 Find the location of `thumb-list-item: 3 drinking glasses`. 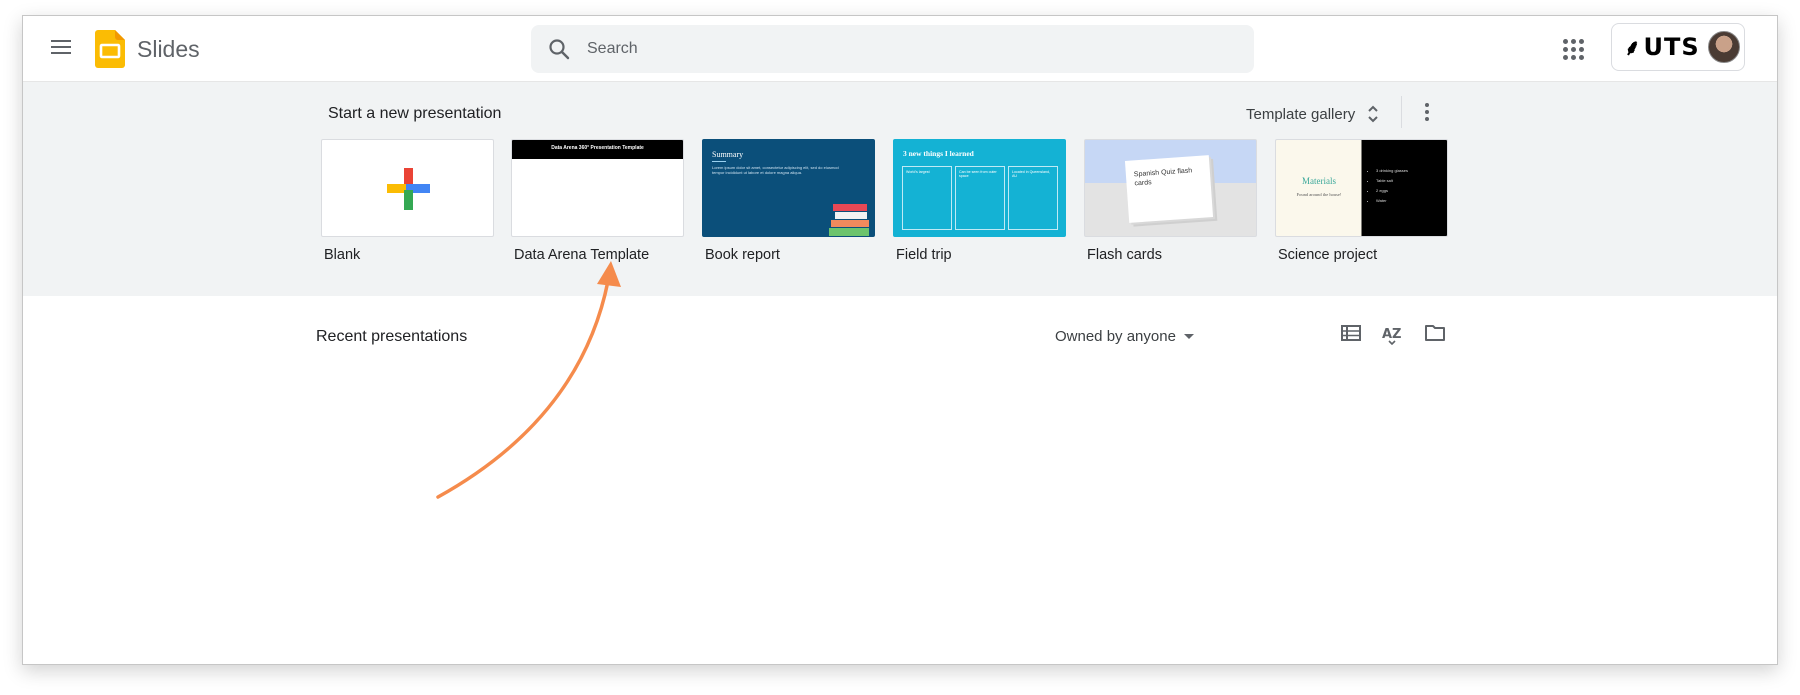

thumb-list-item: 3 drinking glasses is located at coordinates (1392, 171).